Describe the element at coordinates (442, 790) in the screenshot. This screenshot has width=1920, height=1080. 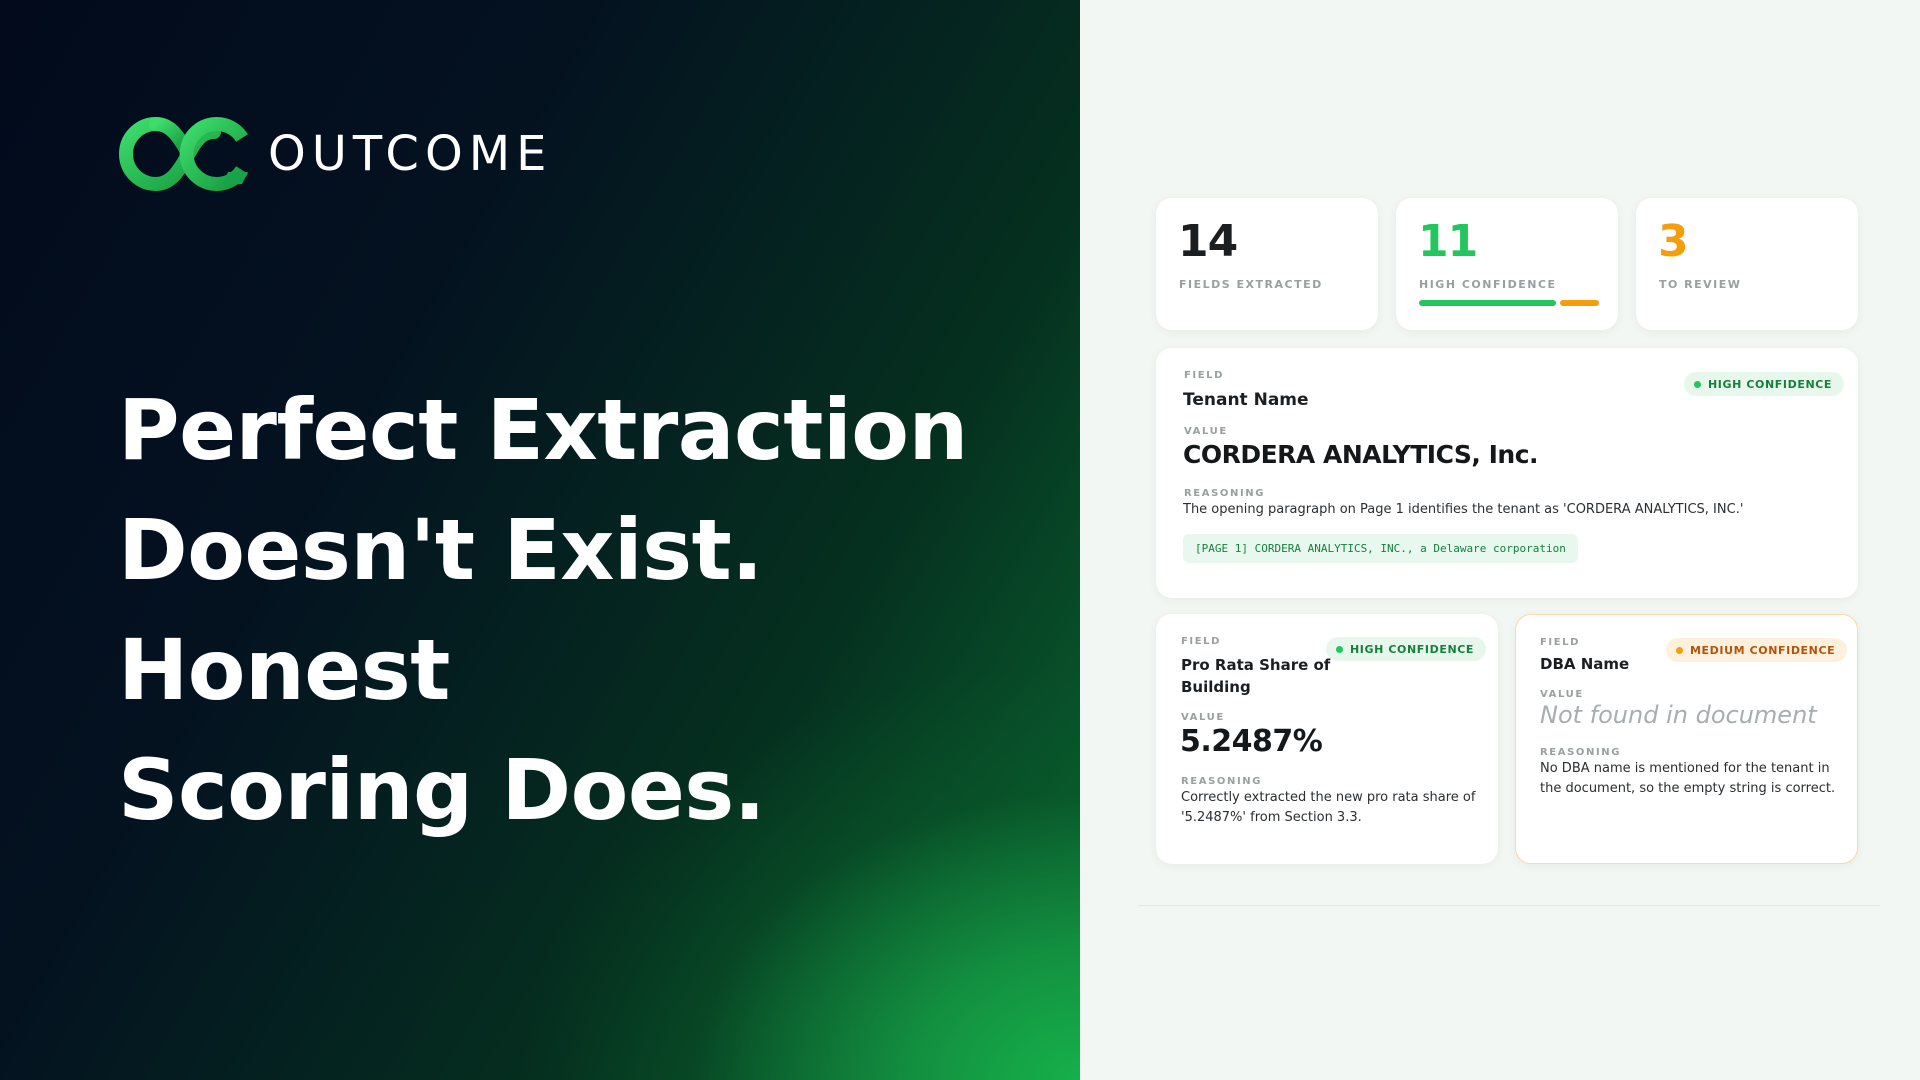
I see `headline-line-3: Scoring Does.` at that location.